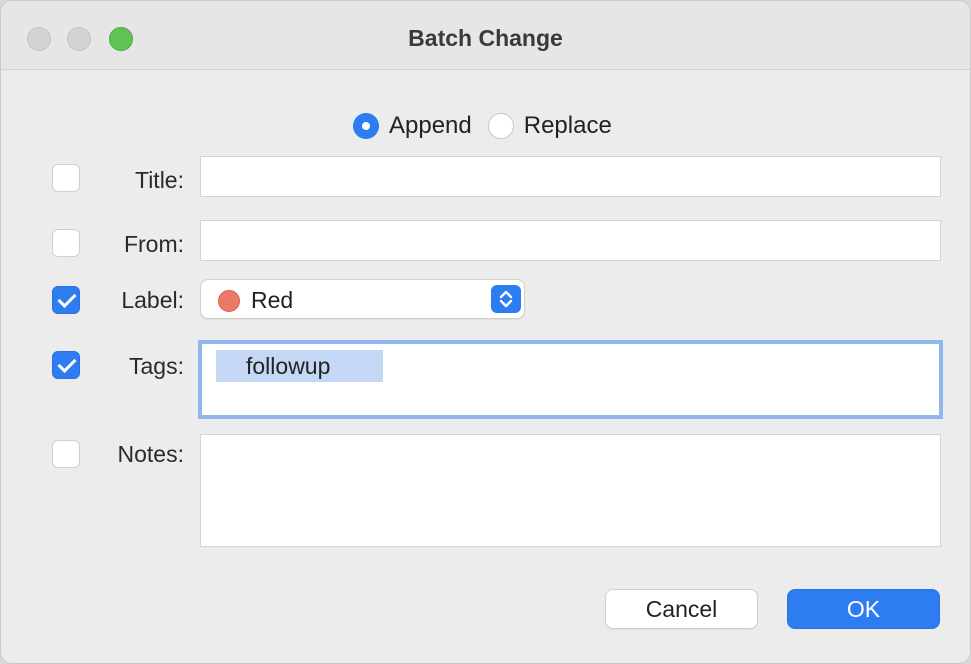 The image size is (971, 664). I want to click on mode-radio-group: Append Replace, so click(490, 126).